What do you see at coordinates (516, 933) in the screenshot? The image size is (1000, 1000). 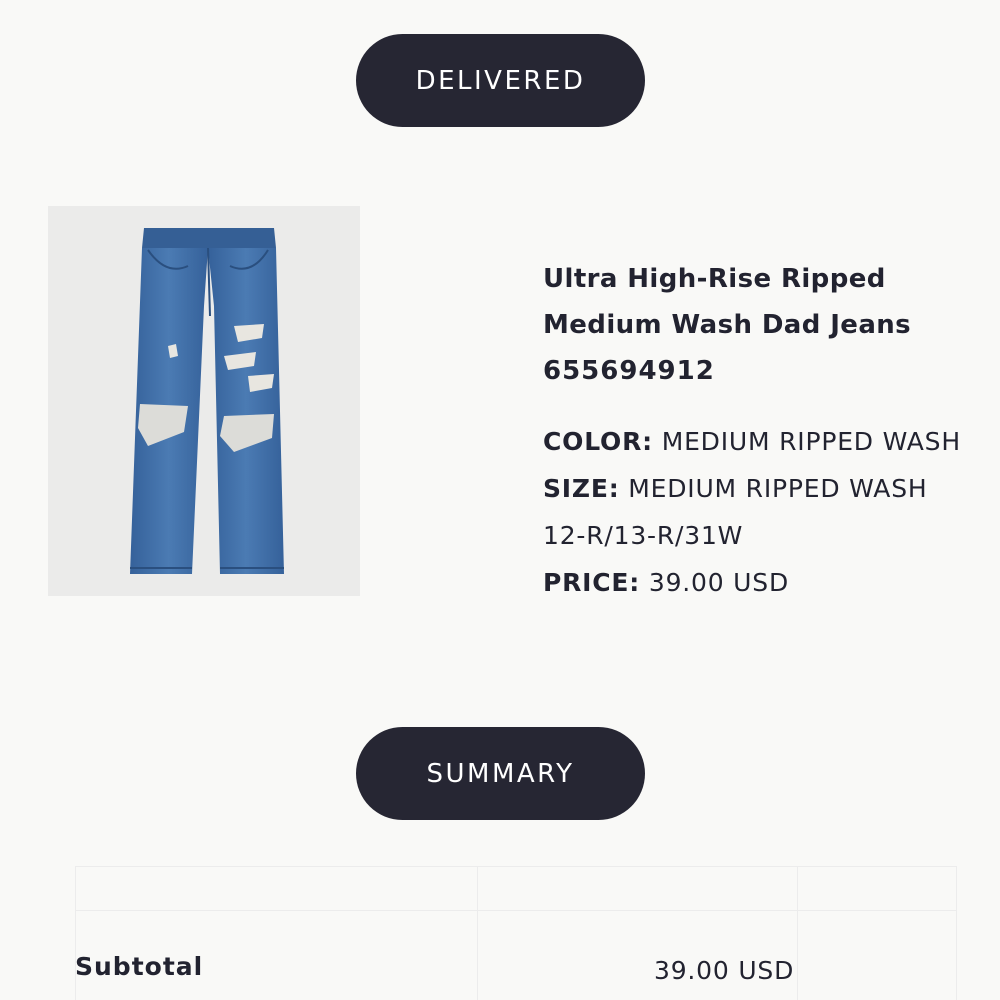 I see `summary-table: Subtotal 39.00 USD` at bounding box center [516, 933].